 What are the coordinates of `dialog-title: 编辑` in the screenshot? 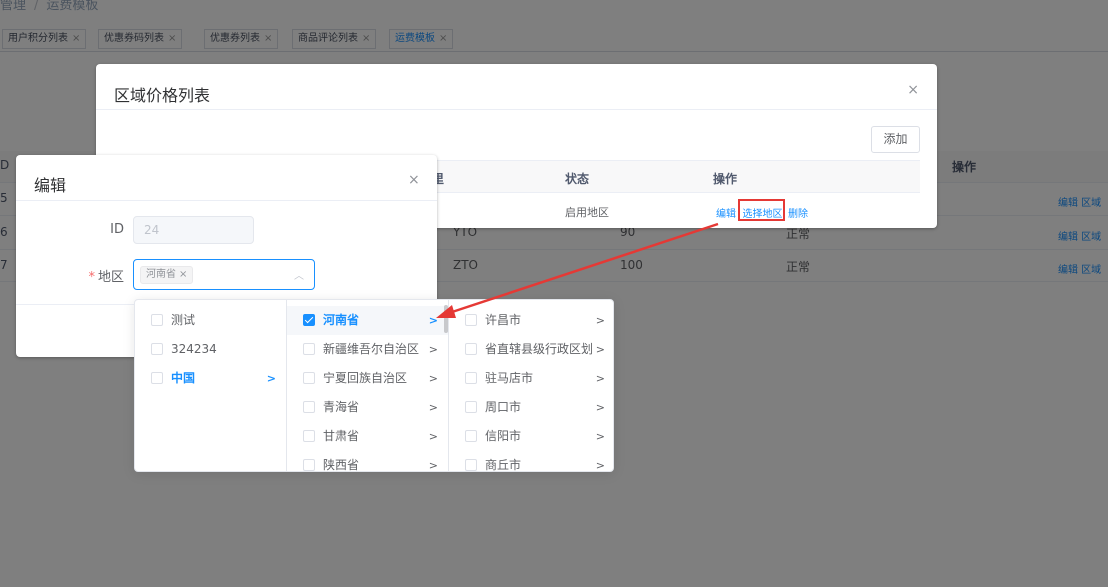 It's located at (50, 185).